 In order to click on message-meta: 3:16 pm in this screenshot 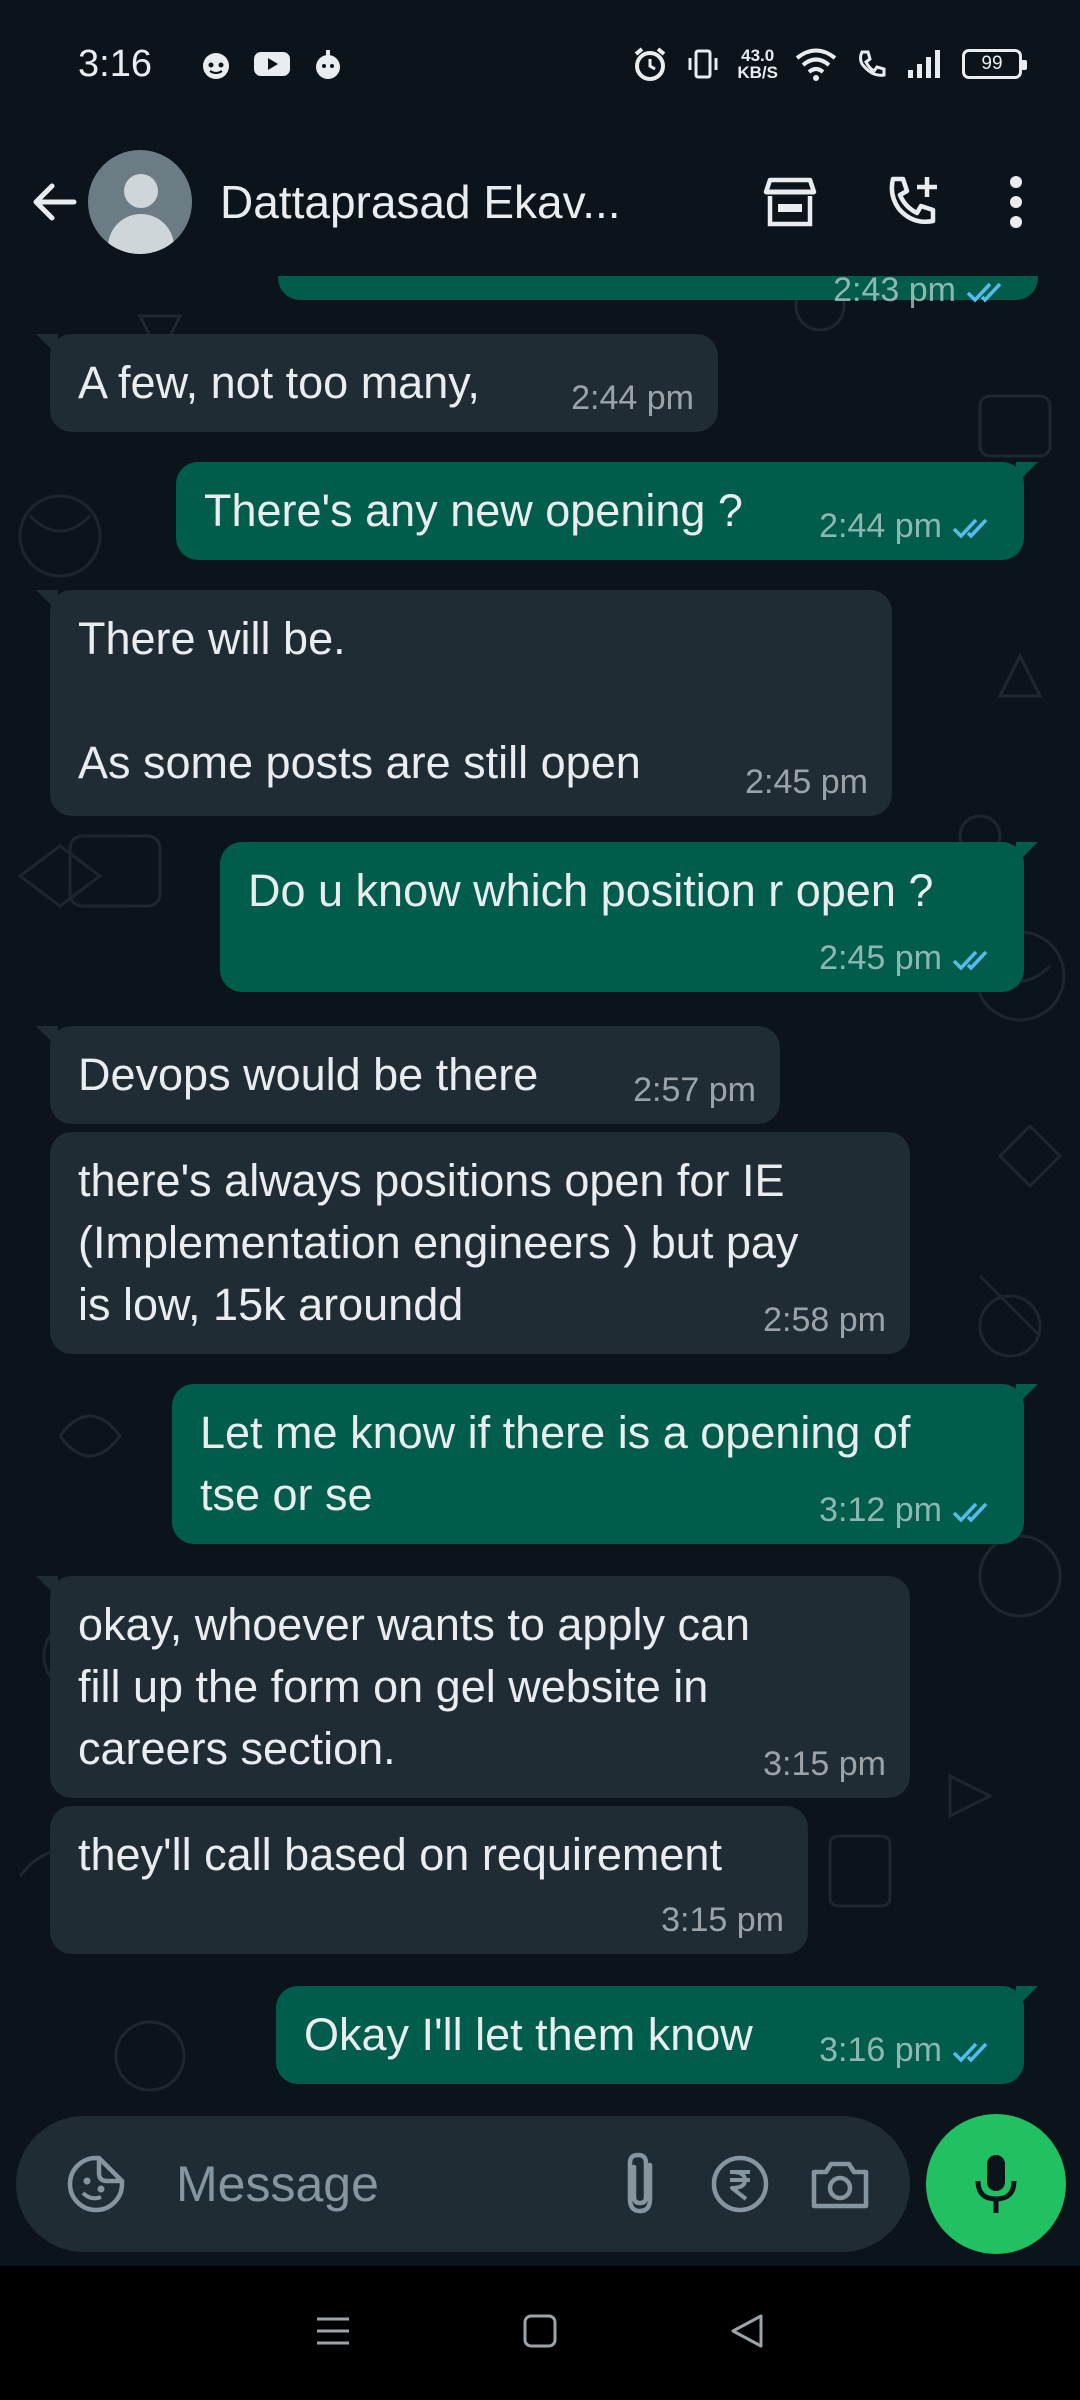, I will do `click(908, 2050)`.